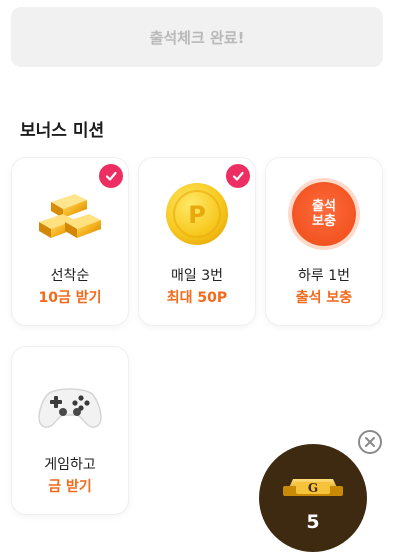 The image size is (400, 552). Describe the element at coordinates (197, 298) in the screenshot. I see `mission-reward: 최대 50P` at that location.